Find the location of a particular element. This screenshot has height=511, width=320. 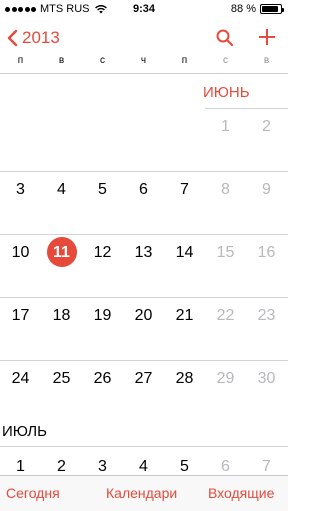

battery-icon is located at coordinates (272, 9).